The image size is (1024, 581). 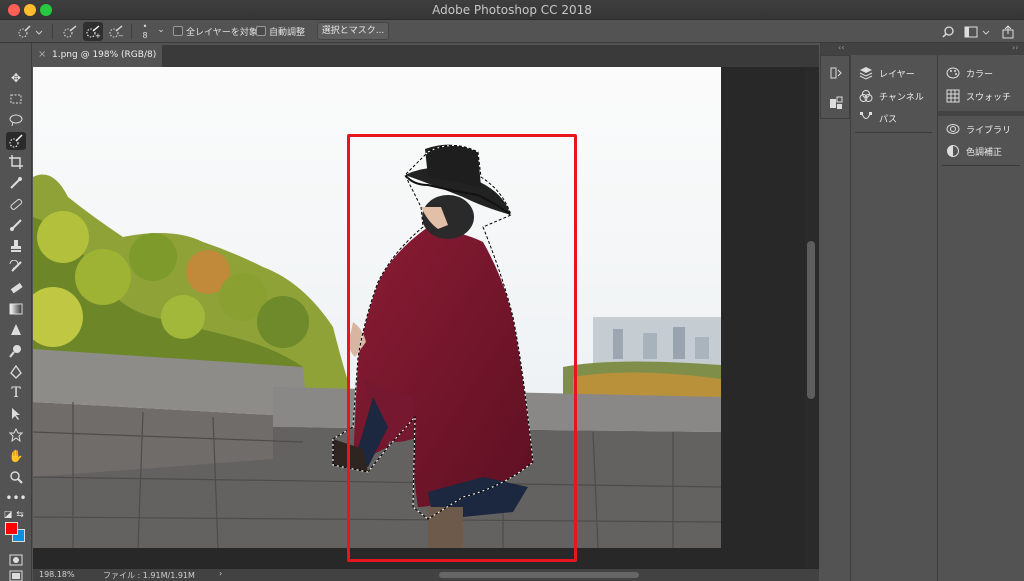 I want to click on document-tab: × 1.png @ 198% (RGB/8), so click(x=98, y=56).